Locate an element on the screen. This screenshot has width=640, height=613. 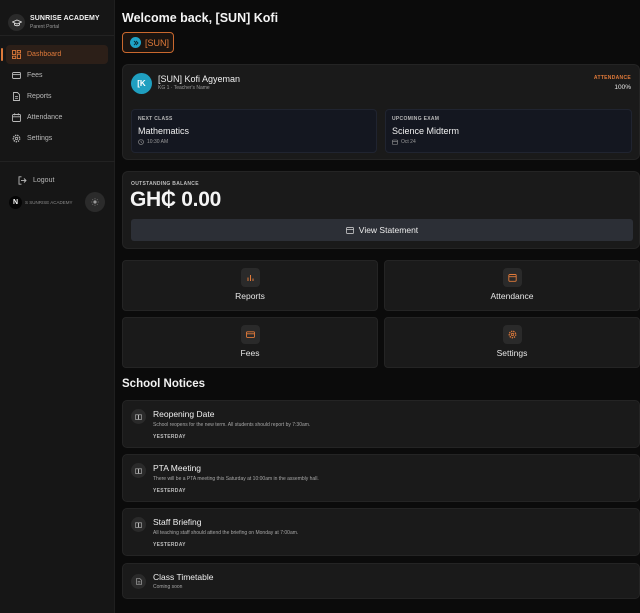
quick-link-label: Settings is located at coordinates (512, 353).